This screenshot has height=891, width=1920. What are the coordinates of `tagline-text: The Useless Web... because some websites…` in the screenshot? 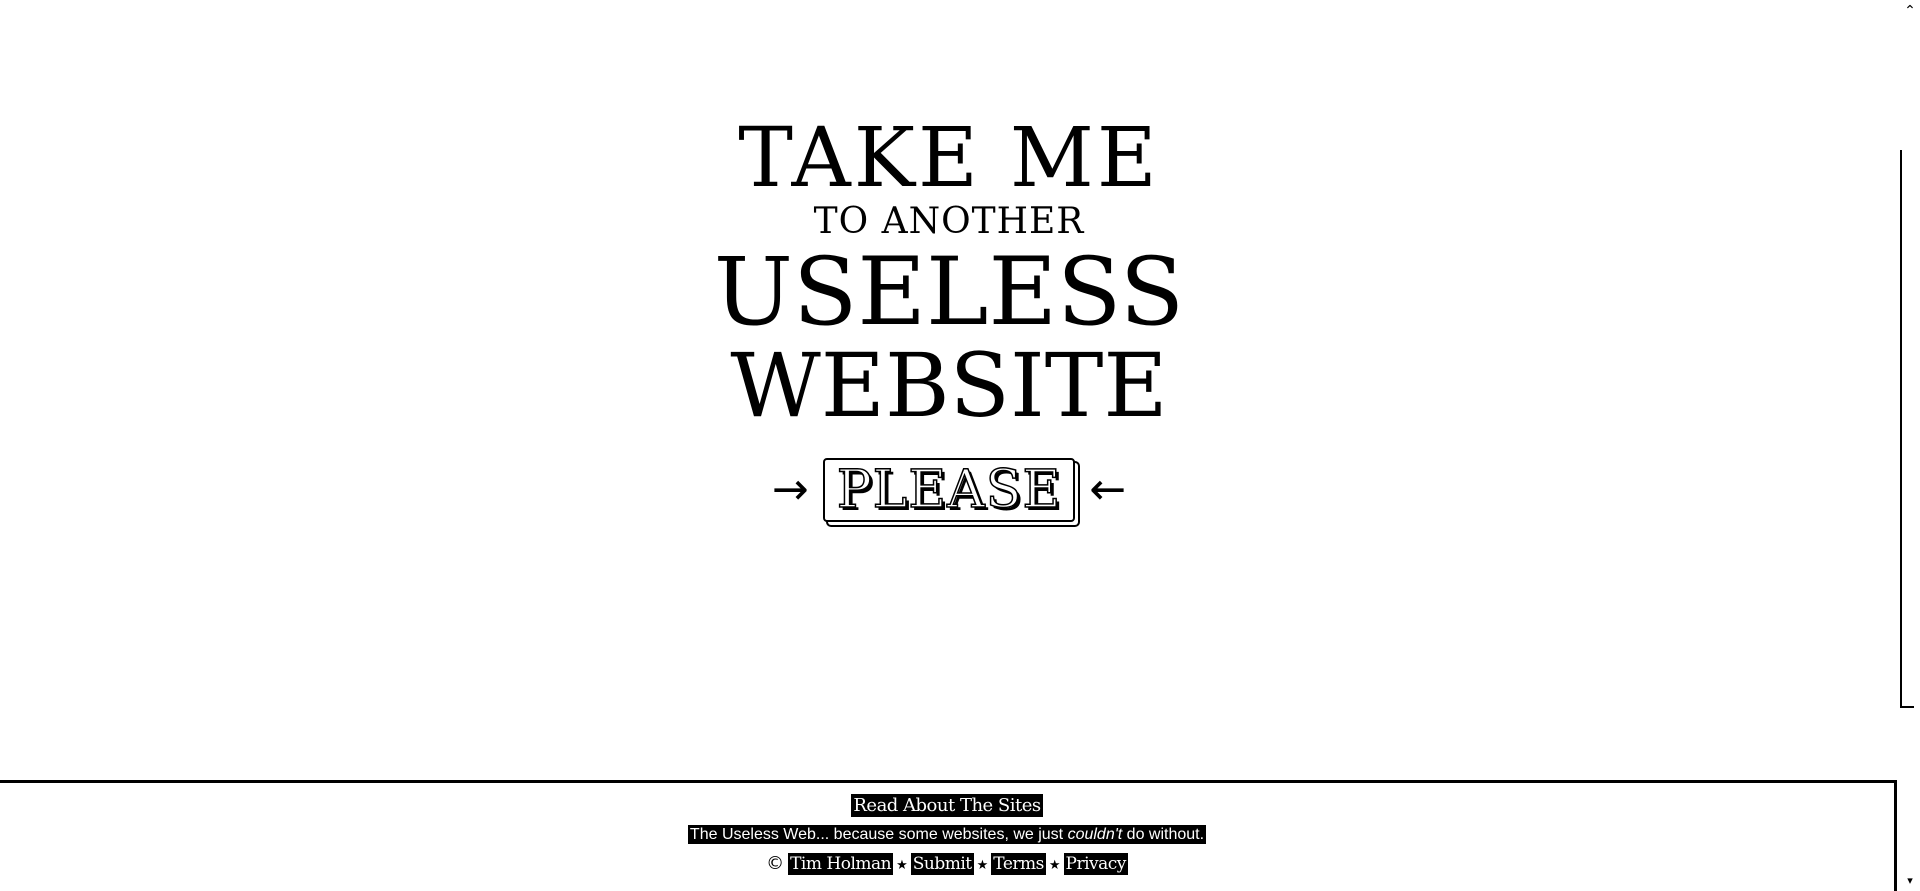 It's located at (947, 834).